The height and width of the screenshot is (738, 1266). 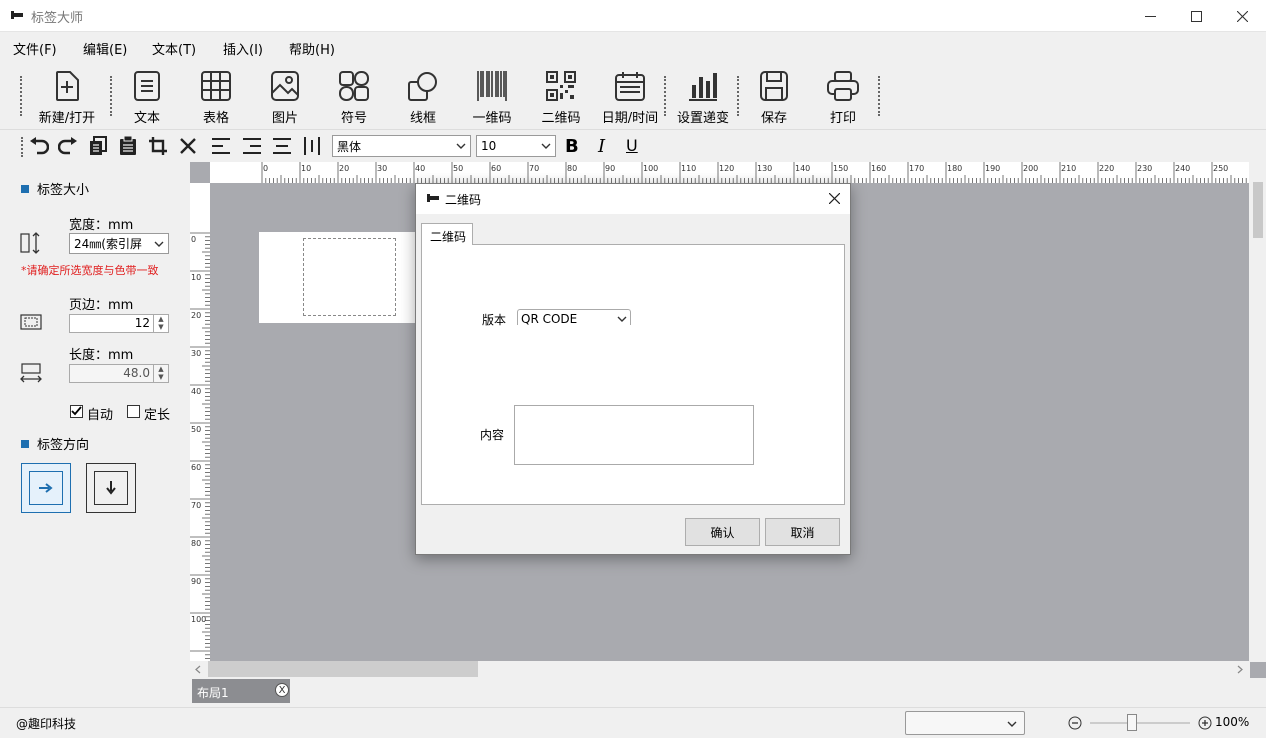 I want to click on ruler-label: 20, so click(x=196, y=315).